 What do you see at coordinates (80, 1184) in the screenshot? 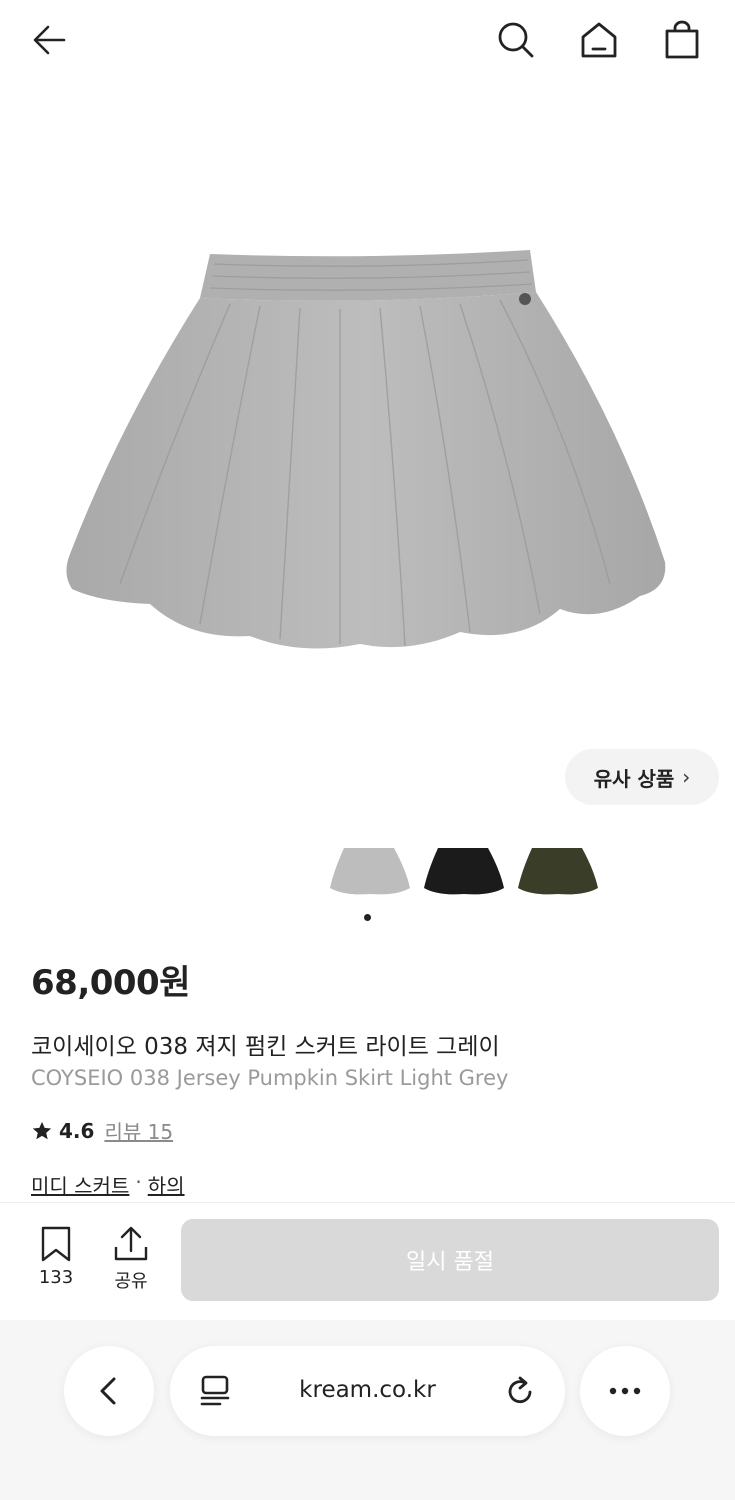
I see `category-link-midi-skirt: 미디 스커트` at bounding box center [80, 1184].